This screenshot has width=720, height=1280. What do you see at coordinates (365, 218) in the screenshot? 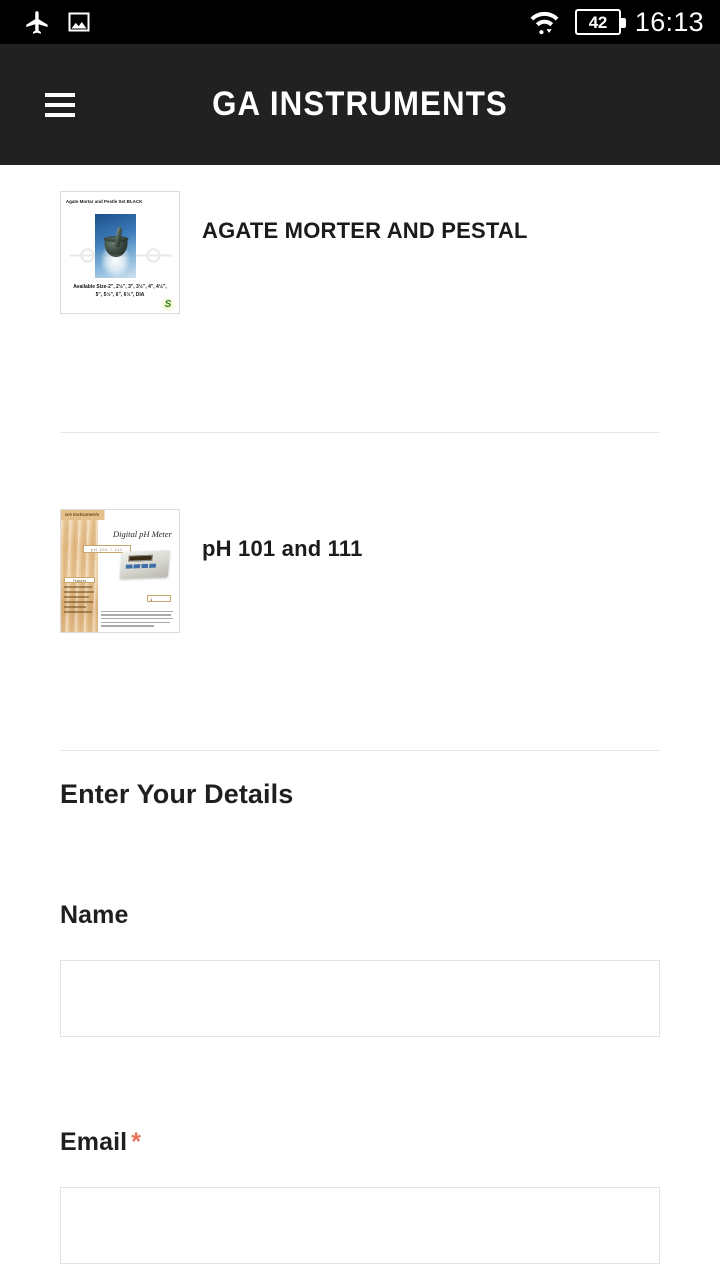
I see `product-title-agate: AGATE MORTER AND PESTAL` at bounding box center [365, 218].